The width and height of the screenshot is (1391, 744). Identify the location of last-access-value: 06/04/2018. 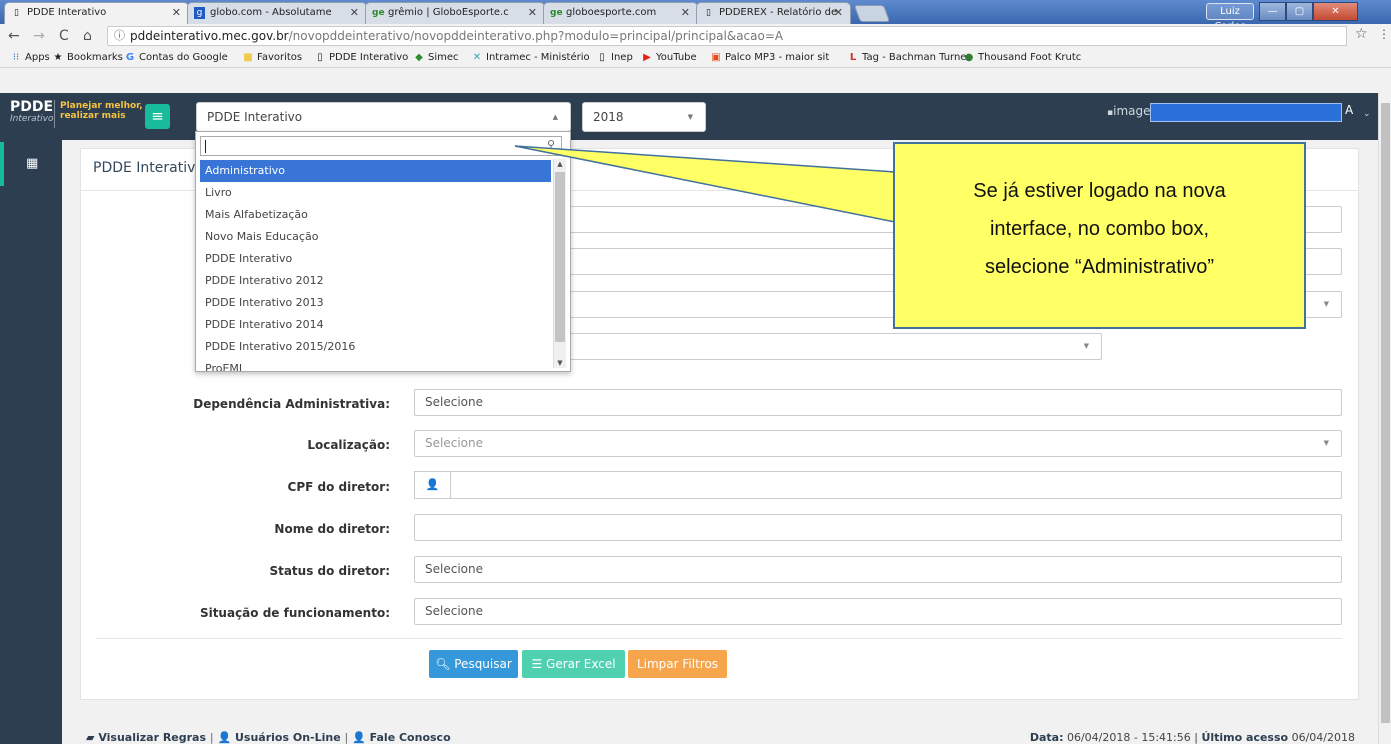
(1323, 737).